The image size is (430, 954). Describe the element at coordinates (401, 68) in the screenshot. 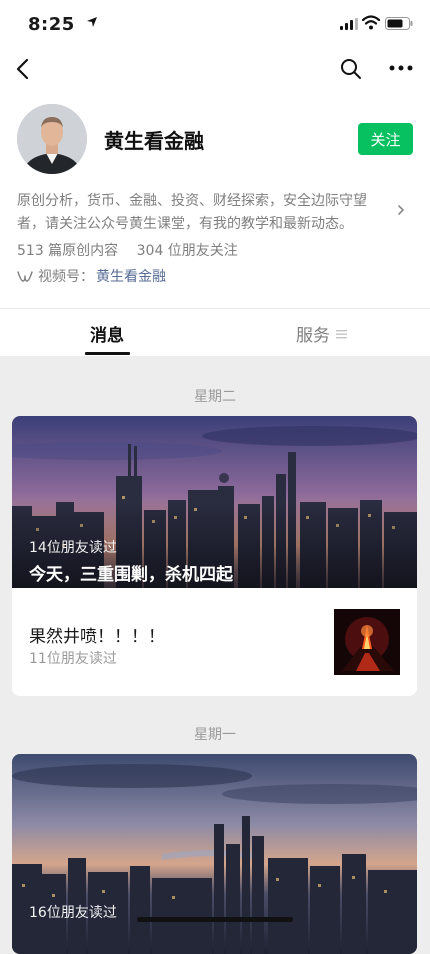

I see `more-options-icon` at that location.